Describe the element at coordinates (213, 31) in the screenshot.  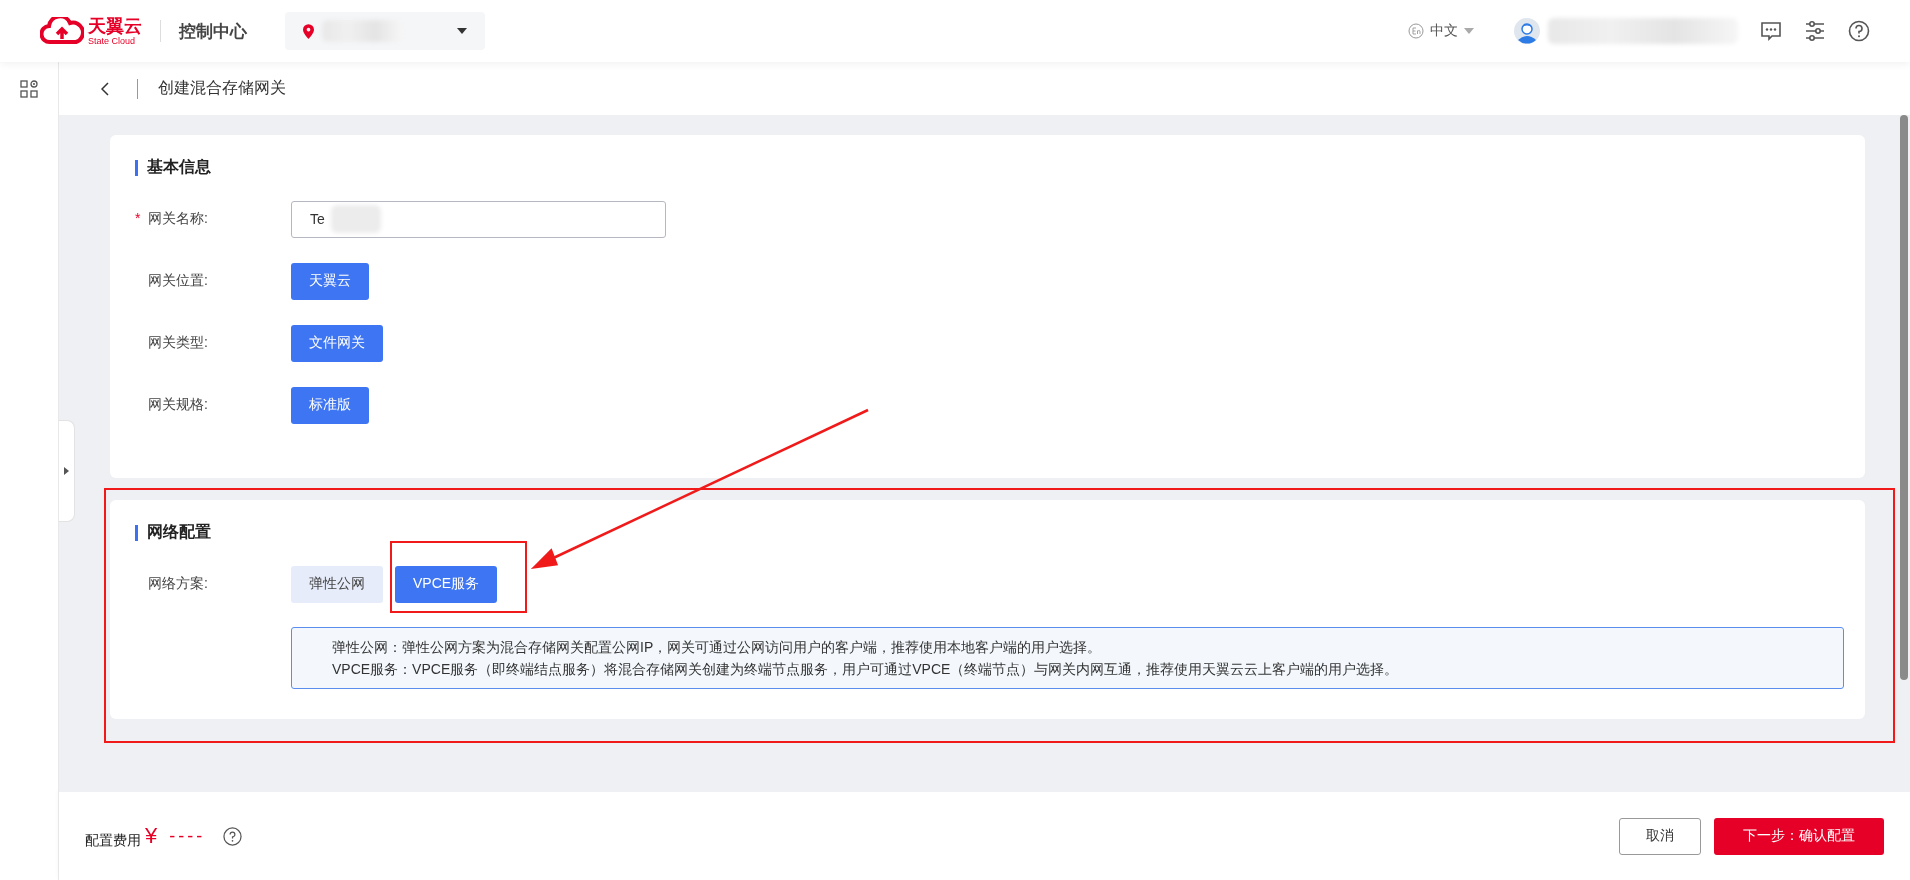
I see `console-title: 控制中心` at that location.